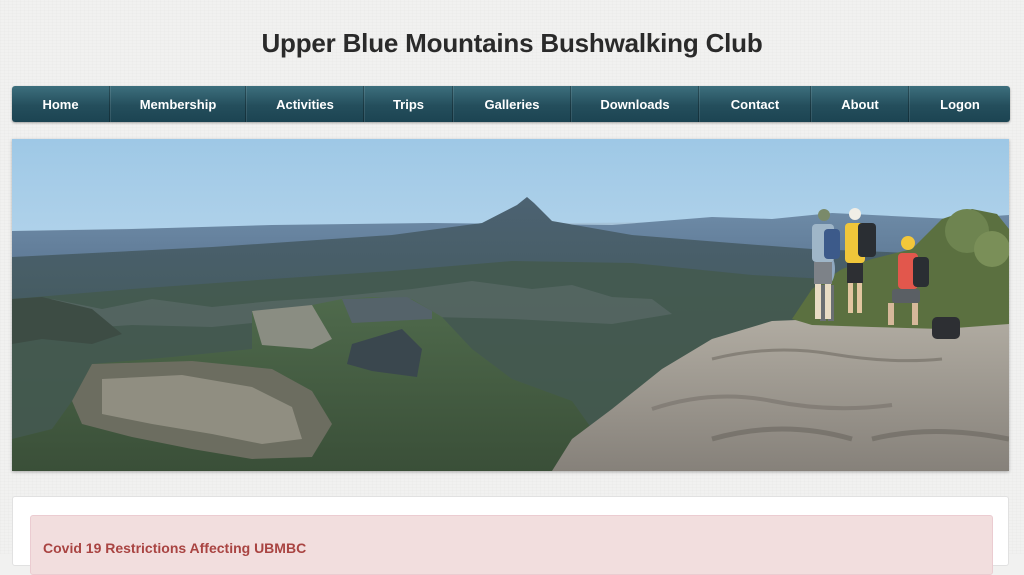 This screenshot has width=1024, height=575. Describe the element at coordinates (512, 43) in the screenshot. I see `site-title: Upper Blue Mountains Bushwalking Club` at that location.